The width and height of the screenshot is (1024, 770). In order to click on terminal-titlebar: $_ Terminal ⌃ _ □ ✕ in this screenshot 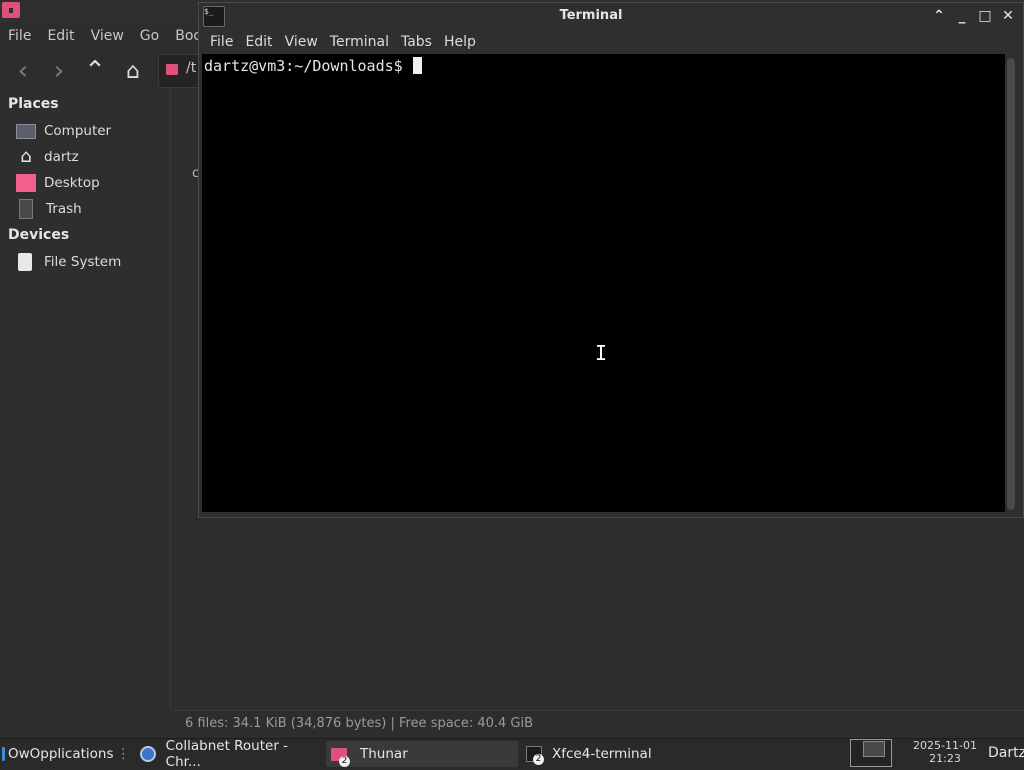, I will do `click(611, 16)`.